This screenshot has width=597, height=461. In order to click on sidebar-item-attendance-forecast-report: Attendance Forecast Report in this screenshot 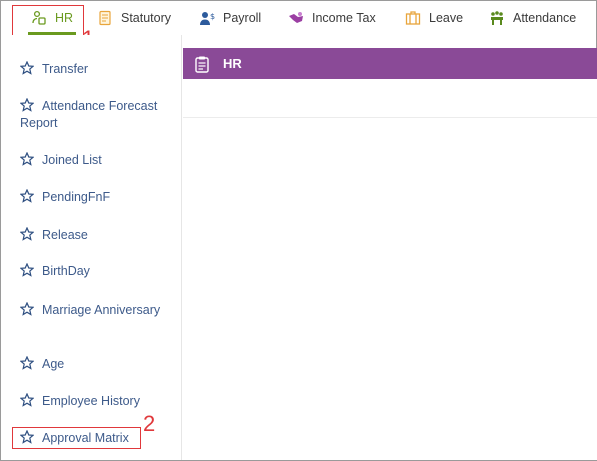, I will do `click(95, 114)`.